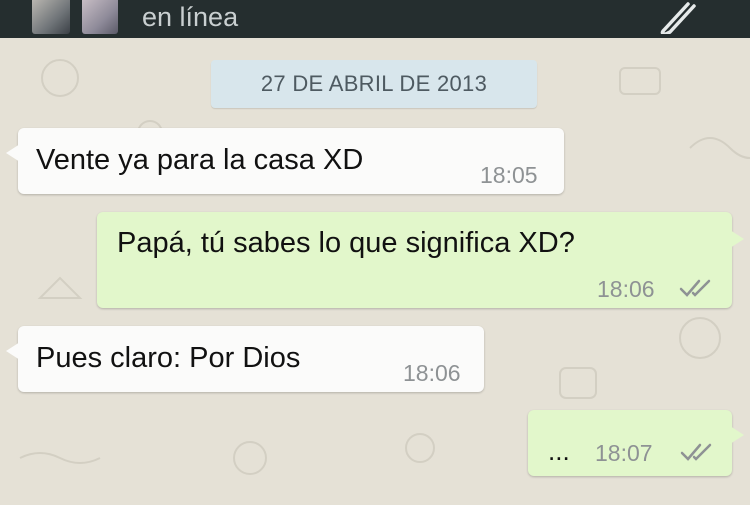 The image size is (750, 505). Describe the element at coordinates (375, 19) in the screenshot. I see `chat-header: en línea` at that location.